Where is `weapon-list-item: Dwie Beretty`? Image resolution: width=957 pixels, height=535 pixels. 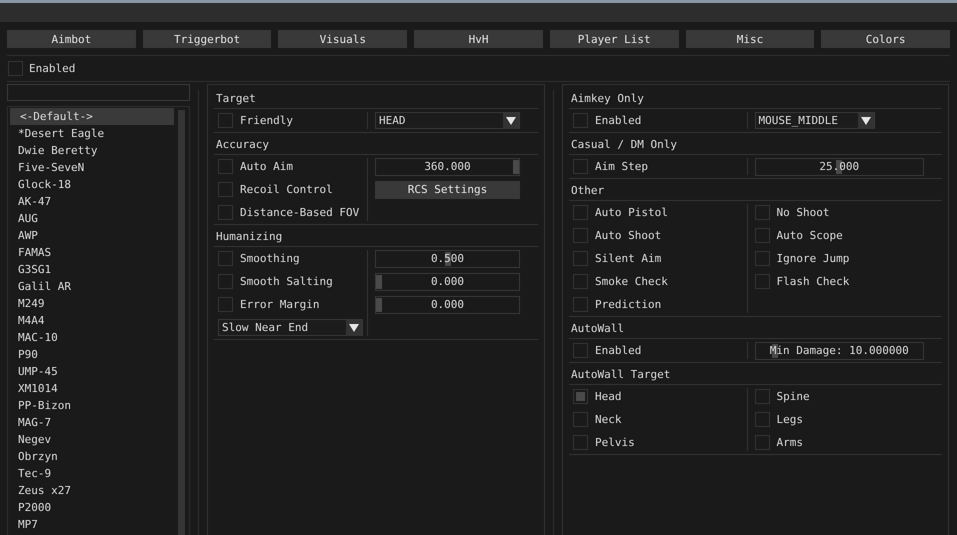
weapon-list-item: Dwie Beretty is located at coordinates (92, 150).